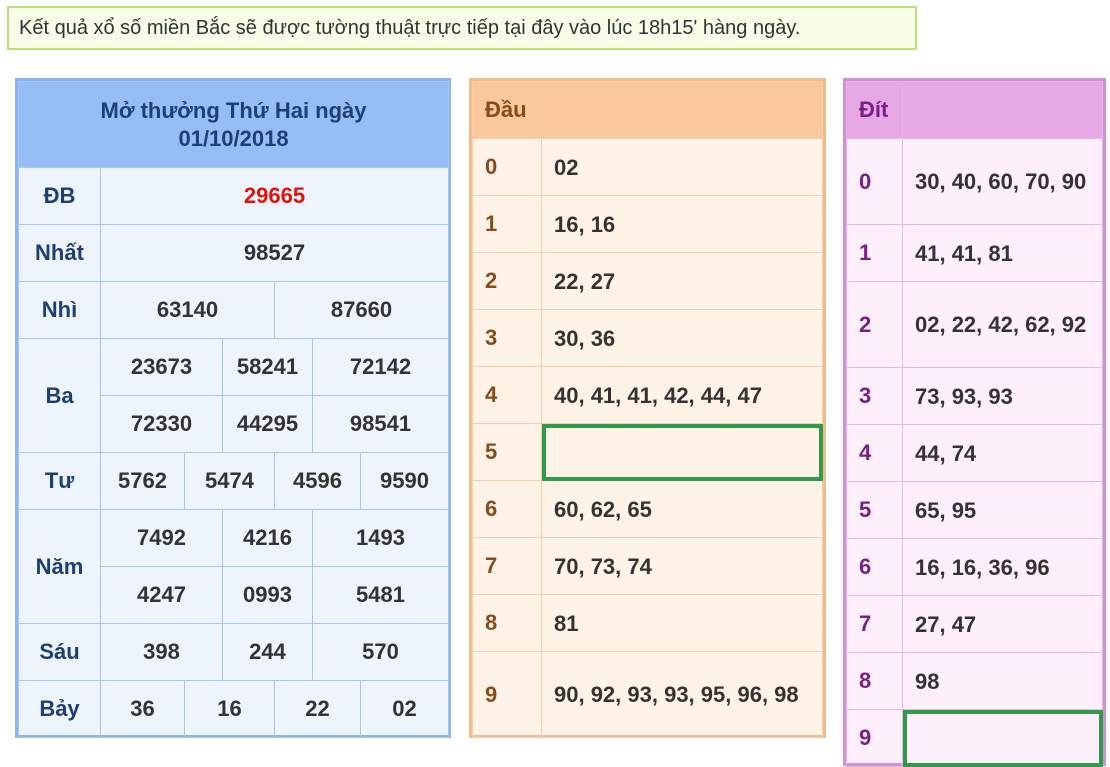 The height and width of the screenshot is (767, 1110). I want to click on table-row: 1 41, 41, 81, so click(974, 253).